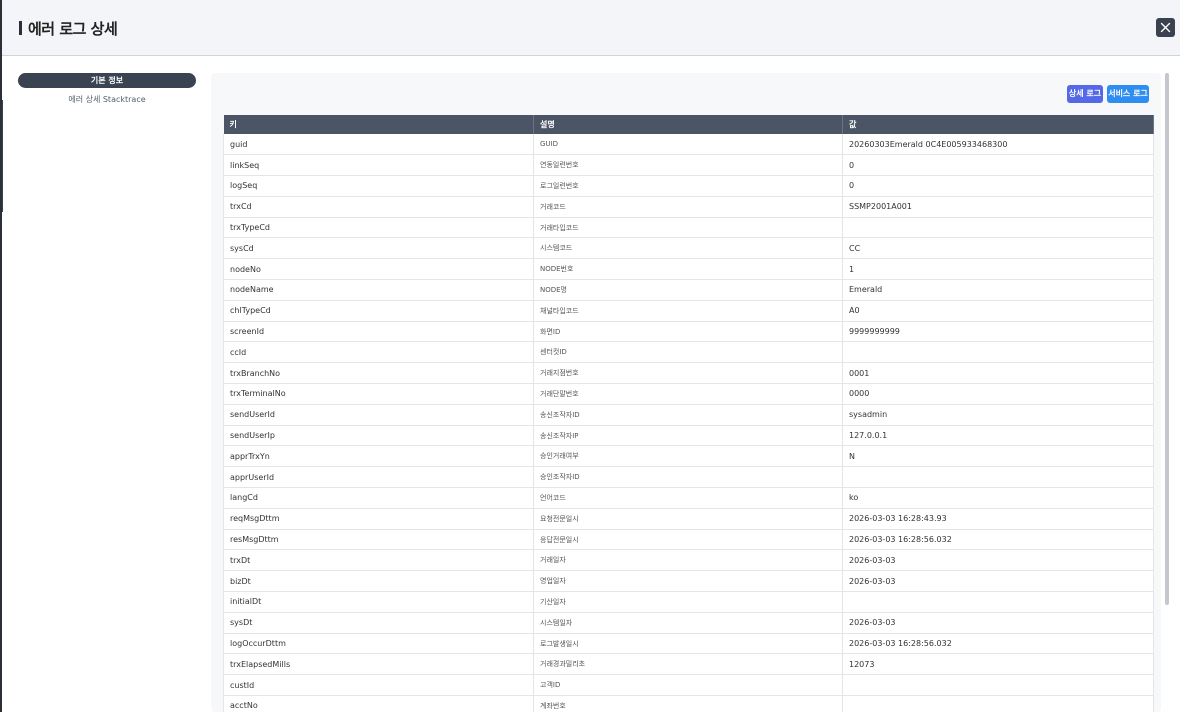 This screenshot has height=712, width=1180. I want to click on cell-key: ccId, so click(378, 352).